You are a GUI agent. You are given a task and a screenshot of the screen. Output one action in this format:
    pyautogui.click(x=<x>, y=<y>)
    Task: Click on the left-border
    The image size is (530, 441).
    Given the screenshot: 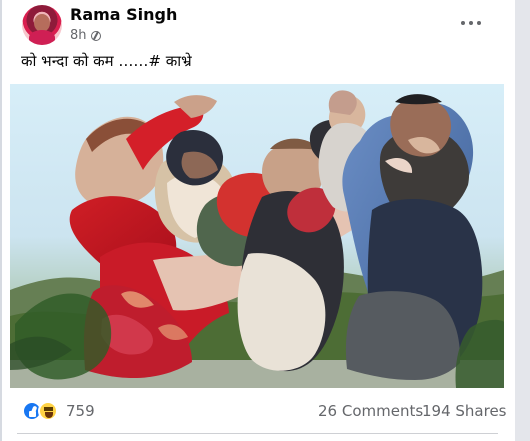 What is the action you would take?
    pyautogui.click(x=1, y=220)
    